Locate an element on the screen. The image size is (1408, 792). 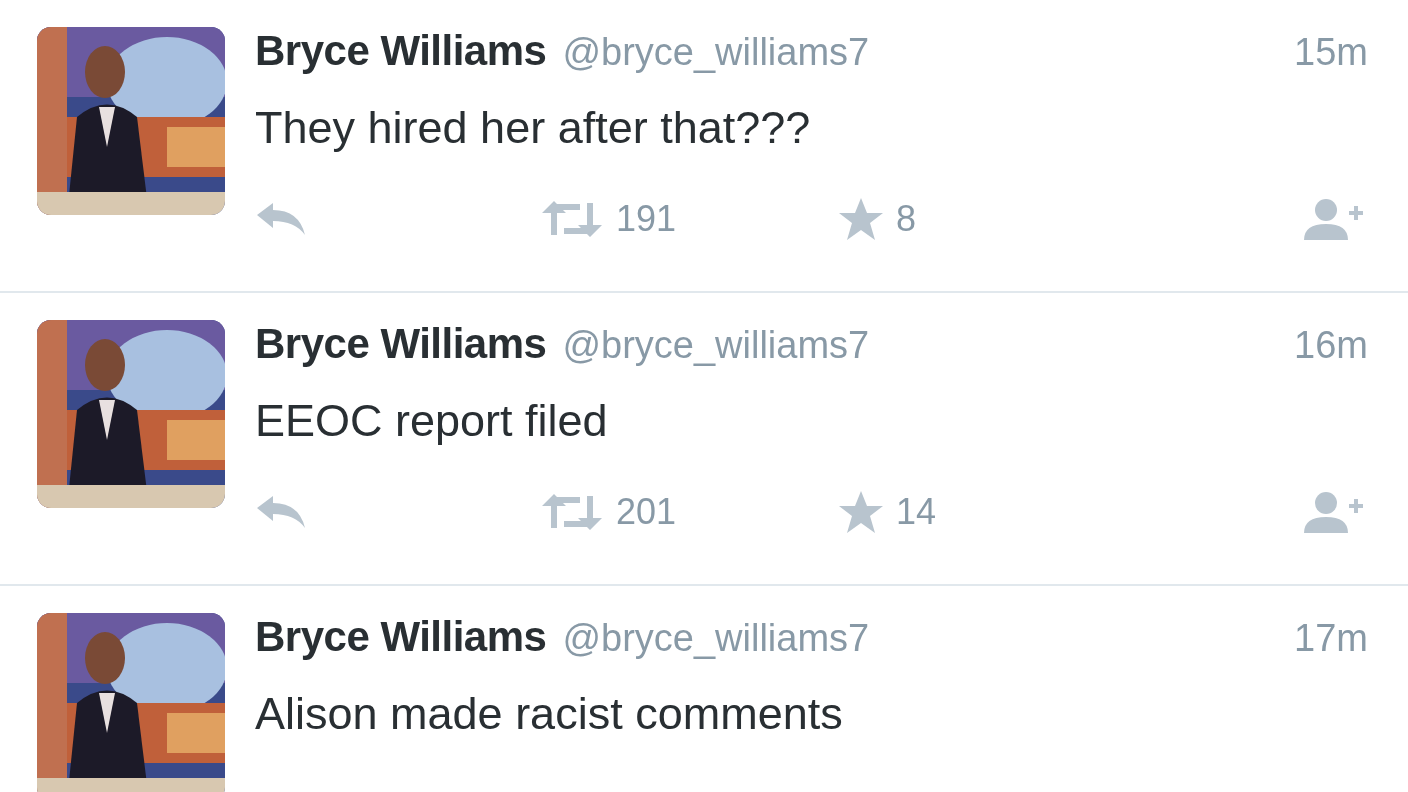
tweet-time: 16m is located at coordinates (1331, 345).